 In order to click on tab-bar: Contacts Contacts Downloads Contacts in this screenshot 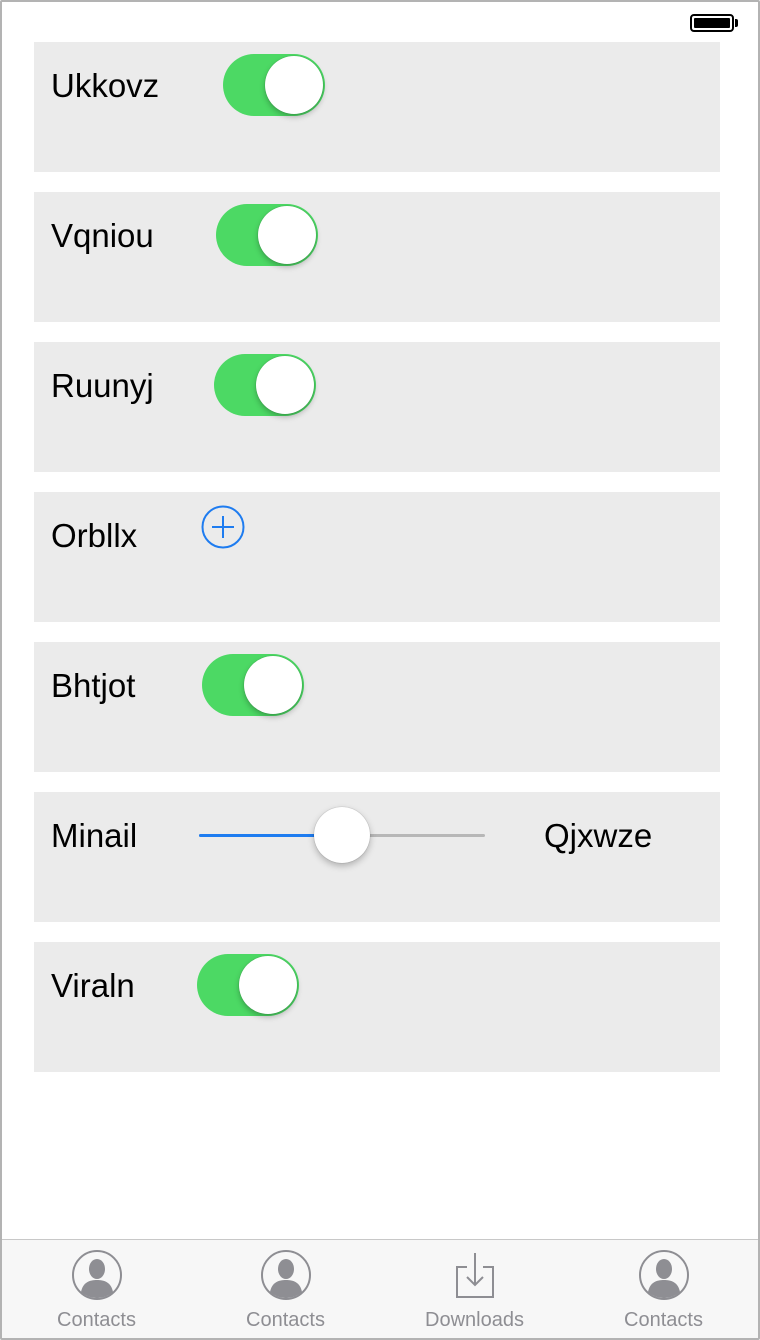, I will do `click(380, 1288)`.